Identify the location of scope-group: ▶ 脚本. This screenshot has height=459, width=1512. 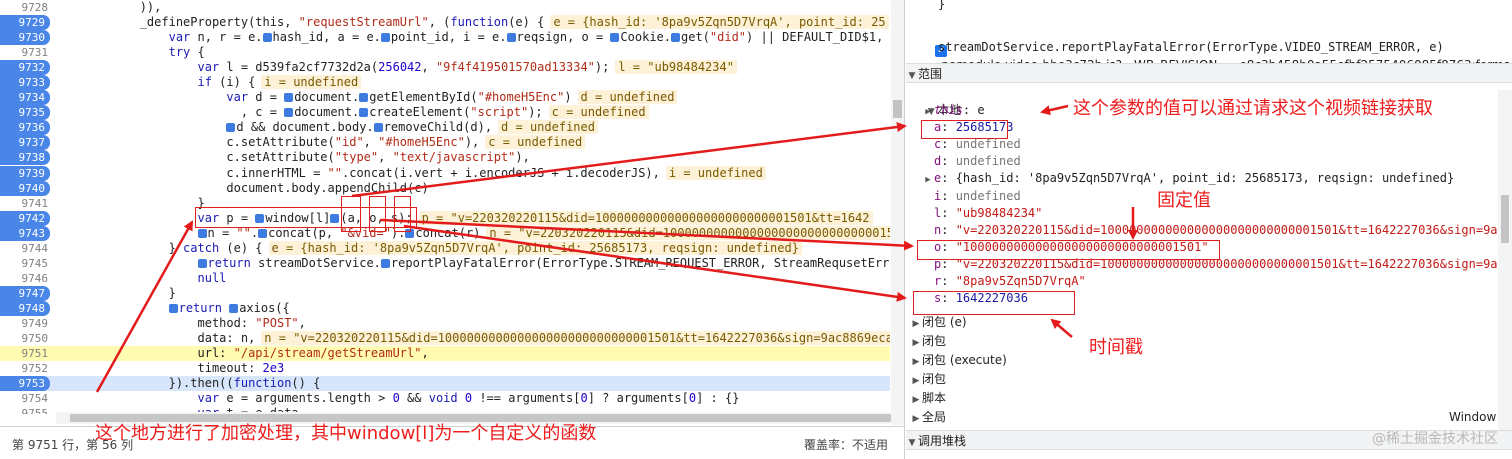
(928, 398).